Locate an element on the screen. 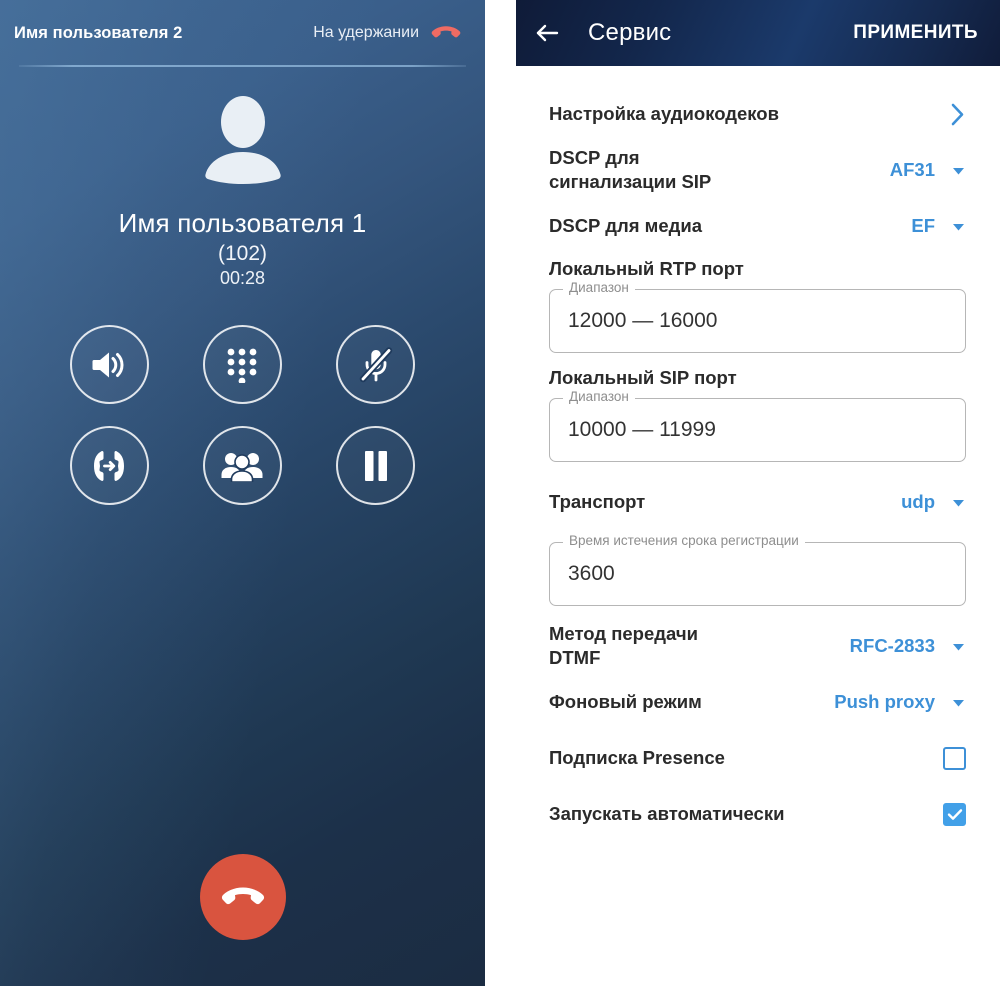 This screenshot has width=1000, height=986. setting-registration-expiry: Время истечения срока регистрации 3600 is located at coordinates (757, 570).